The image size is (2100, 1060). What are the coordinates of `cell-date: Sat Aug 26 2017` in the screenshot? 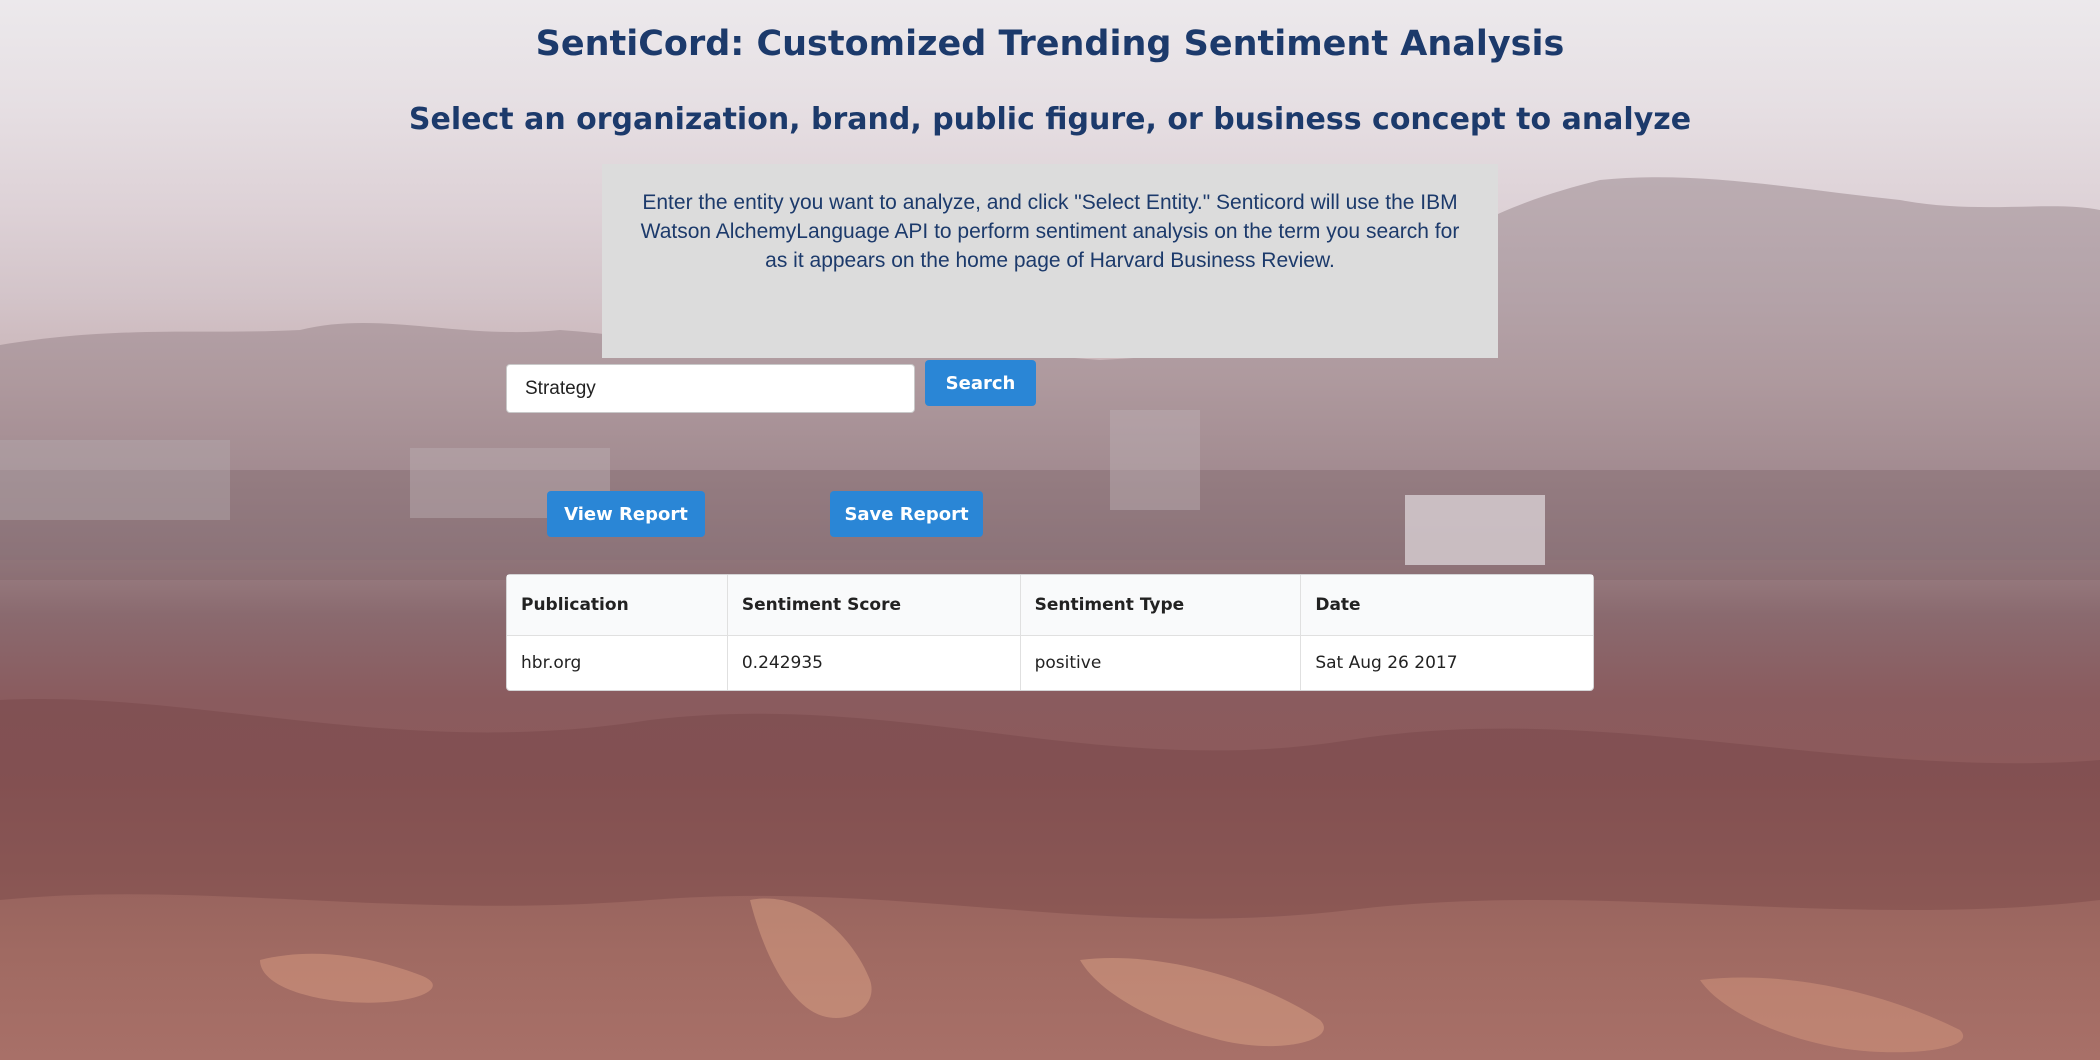 It's located at (1446, 663).